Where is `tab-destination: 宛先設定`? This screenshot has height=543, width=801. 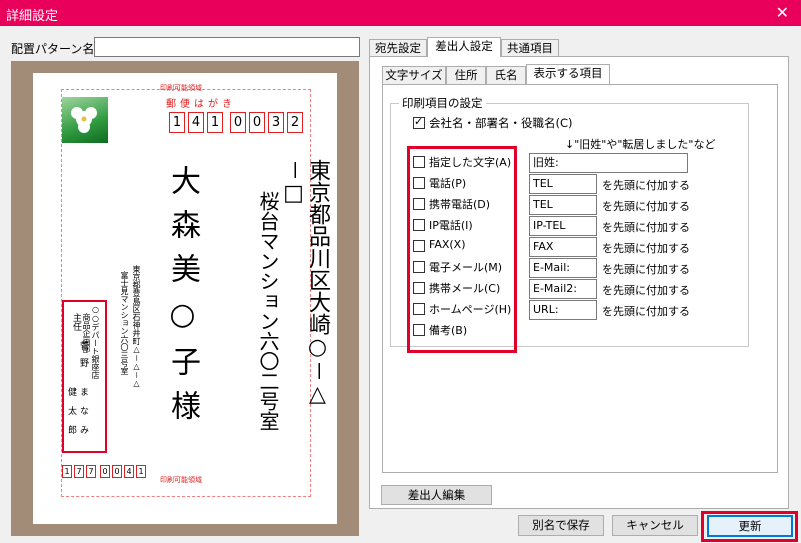
tab-destination: 宛先設定 is located at coordinates (398, 48).